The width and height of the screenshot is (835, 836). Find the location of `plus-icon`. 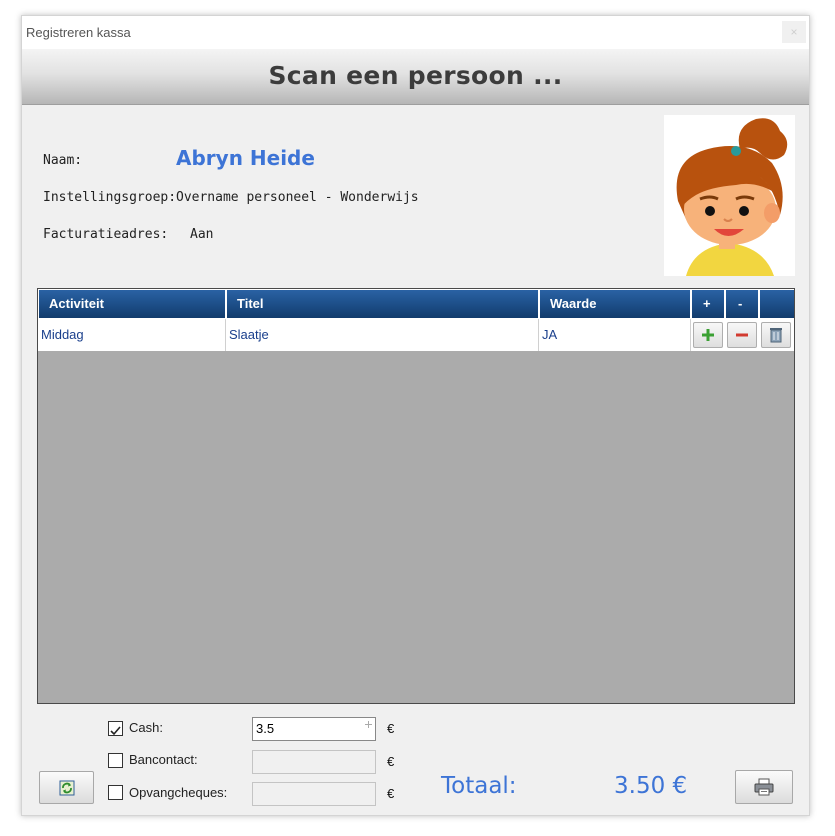

plus-icon is located at coordinates (708, 335).